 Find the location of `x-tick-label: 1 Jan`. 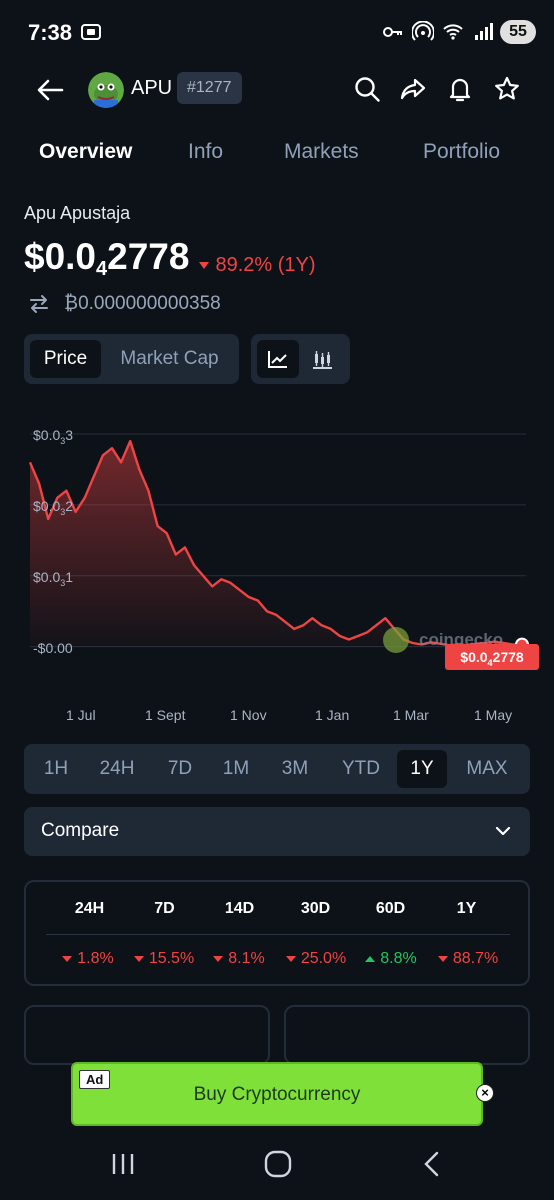

x-tick-label: 1 Jan is located at coordinates (332, 715).